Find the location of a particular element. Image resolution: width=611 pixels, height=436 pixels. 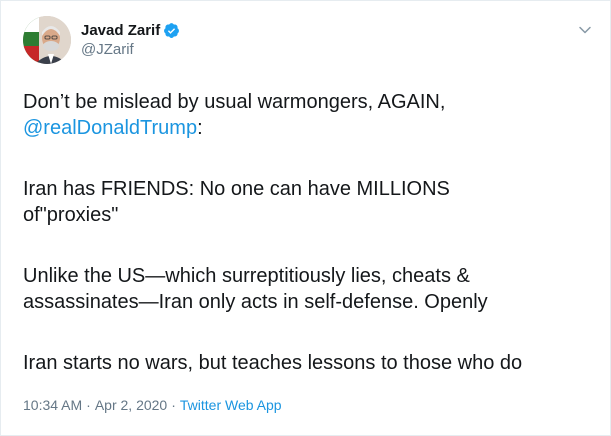

tweet-date: Apr 2, 2020 is located at coordinates (131, 405).